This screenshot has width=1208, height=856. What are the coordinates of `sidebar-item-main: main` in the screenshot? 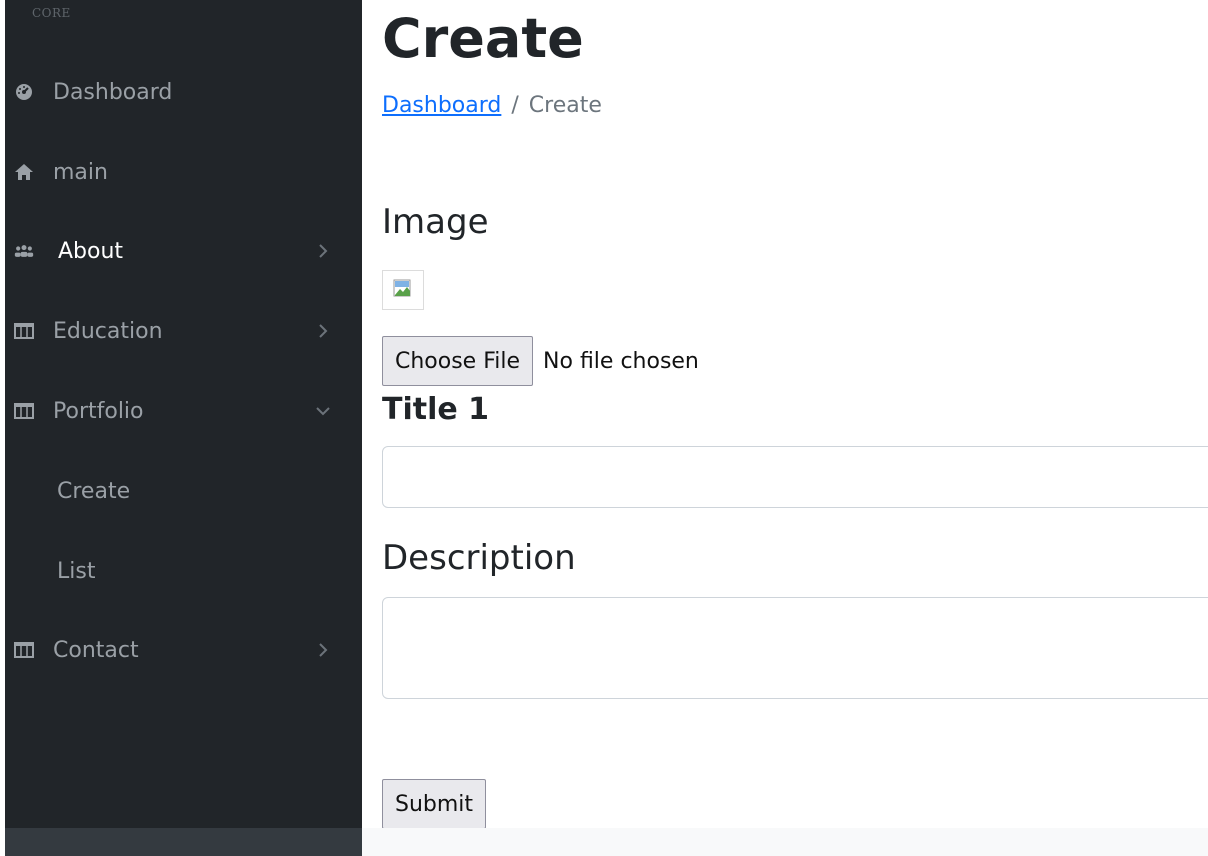 It's located at (183, 172).